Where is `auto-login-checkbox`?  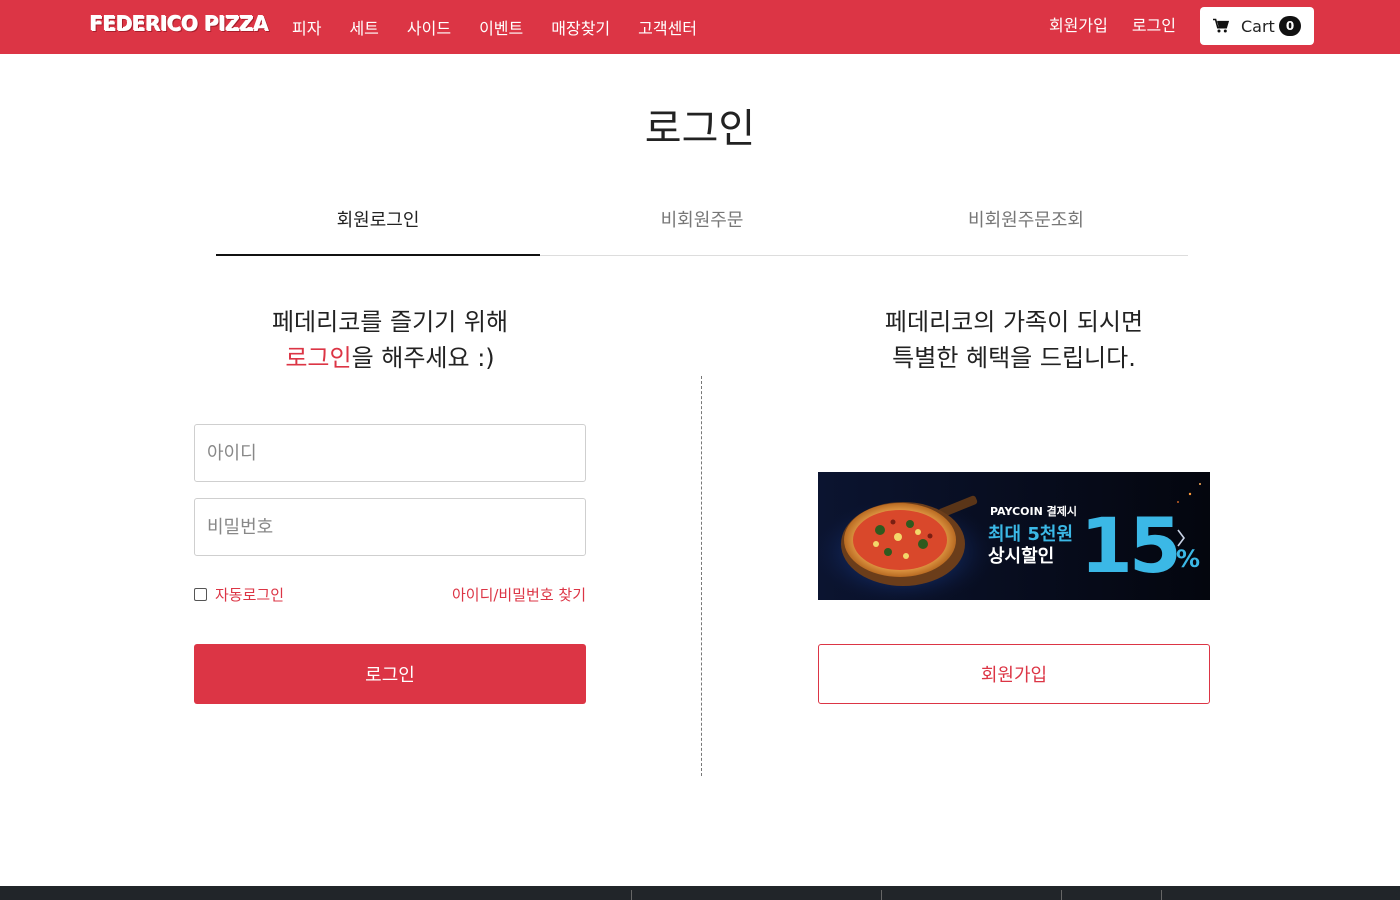
auto-login-checkbox is located at coordinates (200, 594).